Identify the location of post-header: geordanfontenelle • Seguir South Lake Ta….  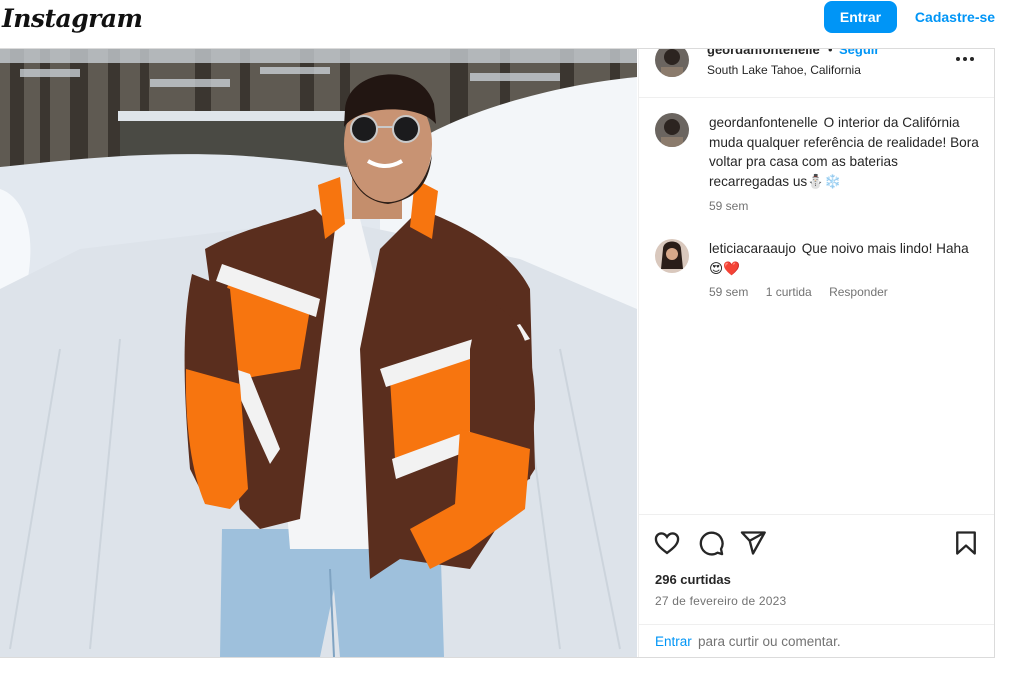
(816, 73).